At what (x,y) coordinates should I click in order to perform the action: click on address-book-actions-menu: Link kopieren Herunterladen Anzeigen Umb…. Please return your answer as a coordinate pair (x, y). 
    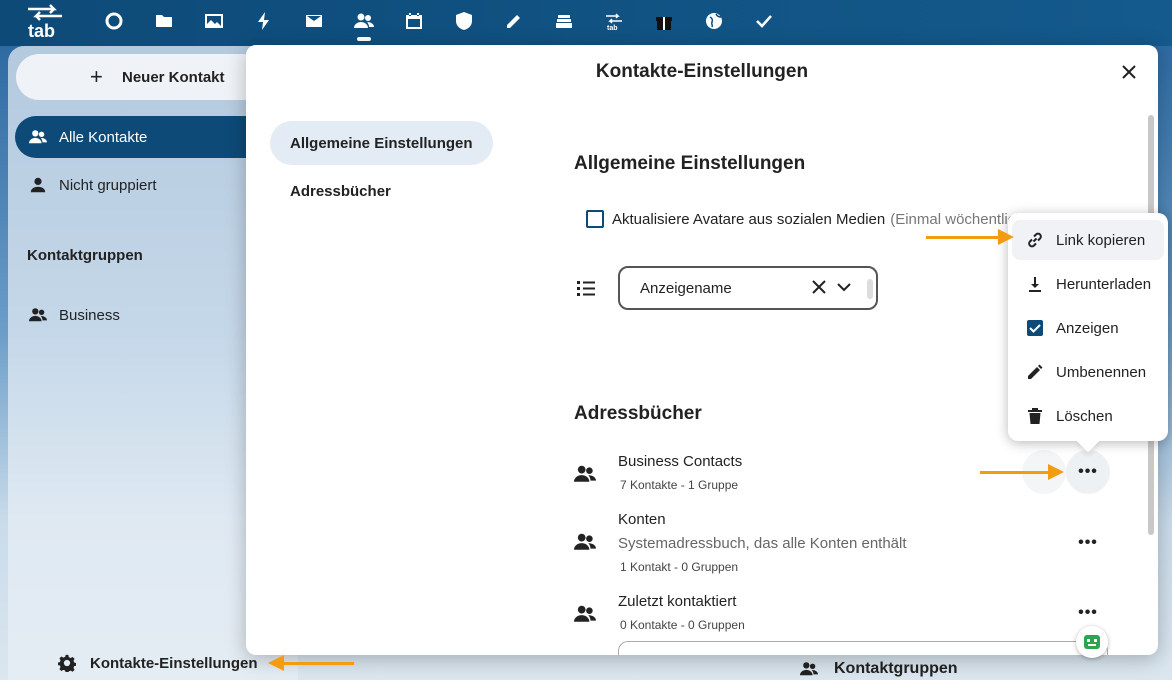
    Looking at the image, I should click on (1088, 327).